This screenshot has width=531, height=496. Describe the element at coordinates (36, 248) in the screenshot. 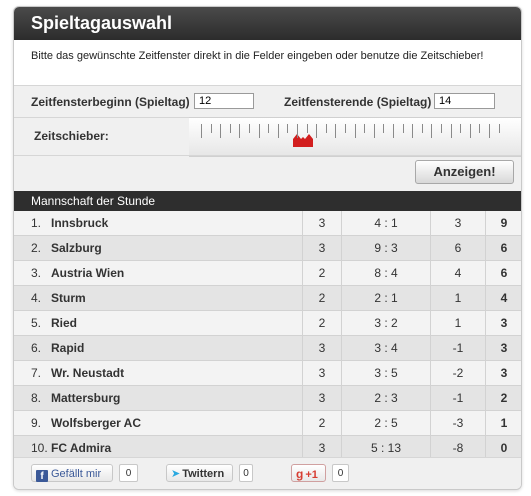

I see `rank: 2.` at that location.